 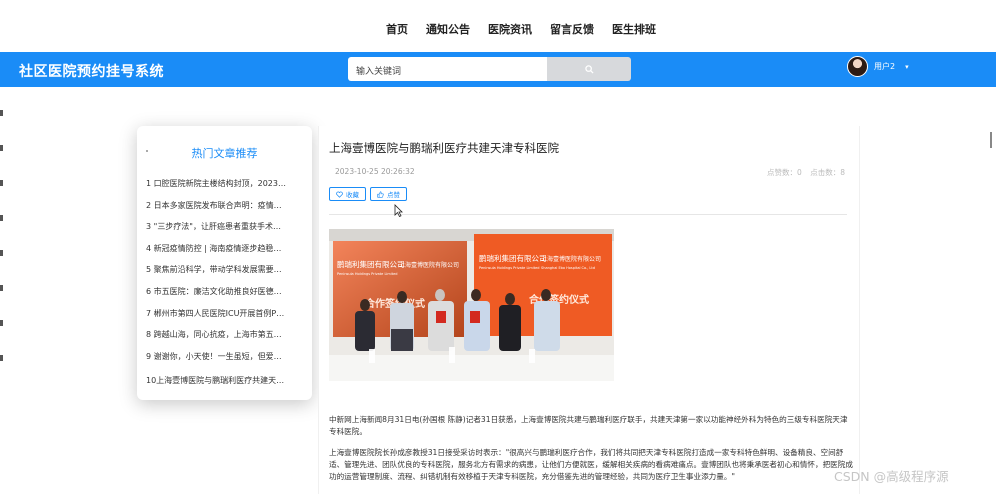 I want to click on nav-links: 首页 通知公告 医院资讯 留言反馈 医生排班, so click(x=530, y=29).